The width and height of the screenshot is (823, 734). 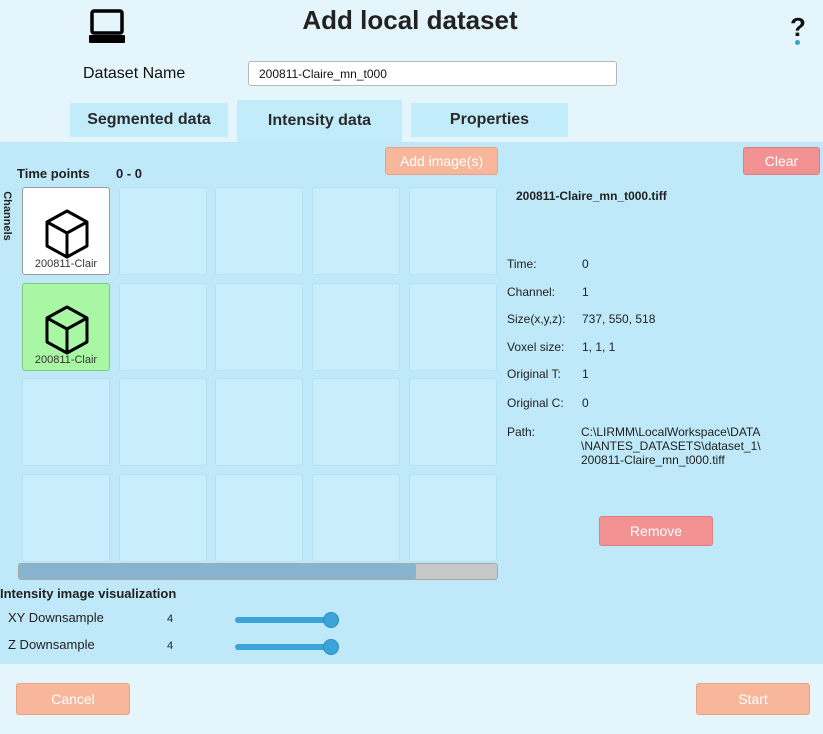 What do you see at coordinates (88, 593) in the screenshot?
I see `visualization-title: Intensity image visualization` at bounding box center [88, 593].